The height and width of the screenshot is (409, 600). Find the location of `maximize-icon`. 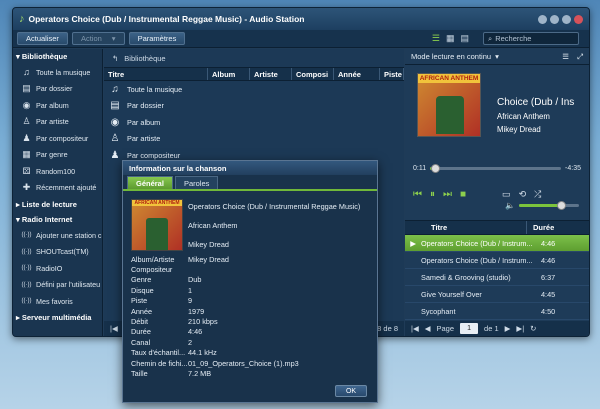

maximize-icon is located at coordinates (566, 19).